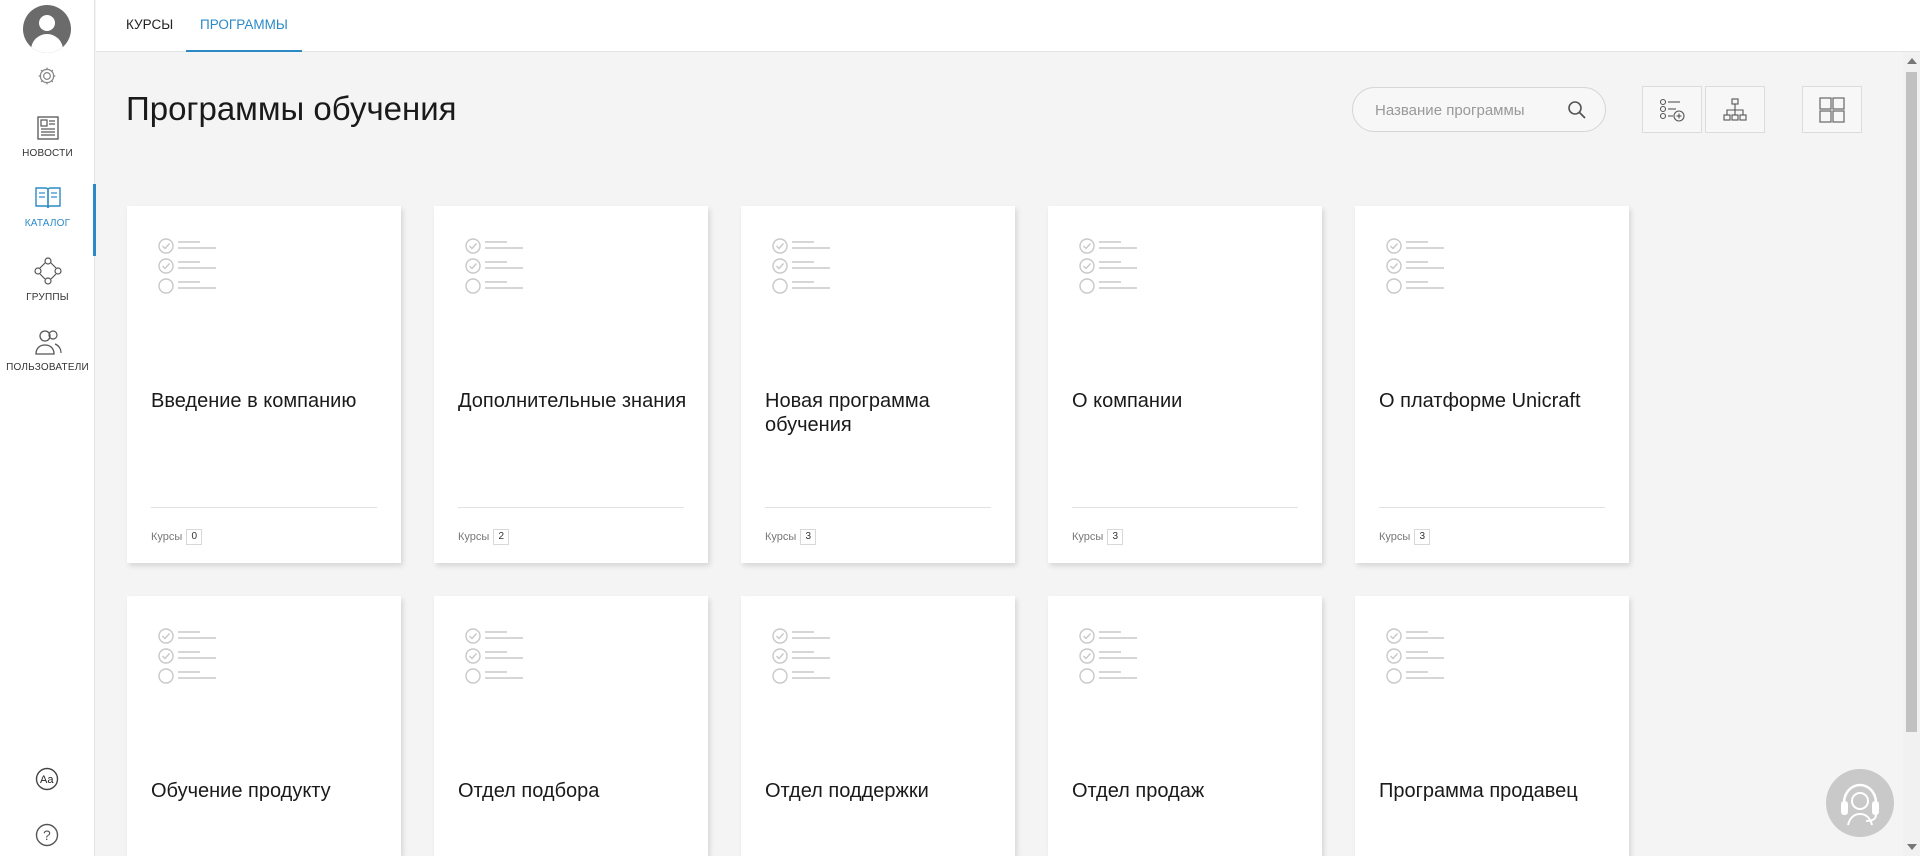  I want to click on sidebar-item-label: КАТАЛОГ, so click(47, 223).